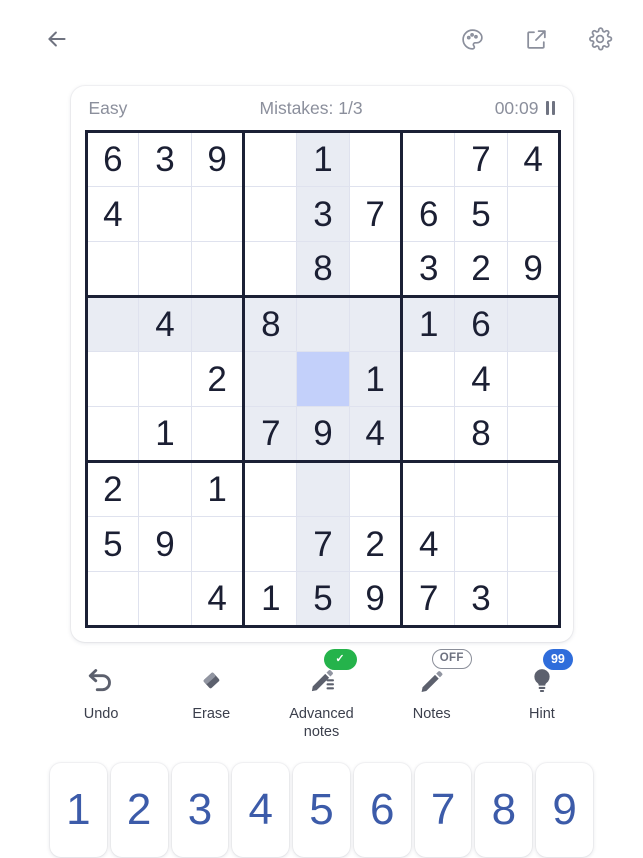 The image size is (643, 858). What do you see at coordinates (600, 39) in the screenshot?
I see `gear-icon` at bounding box center [600, 39].